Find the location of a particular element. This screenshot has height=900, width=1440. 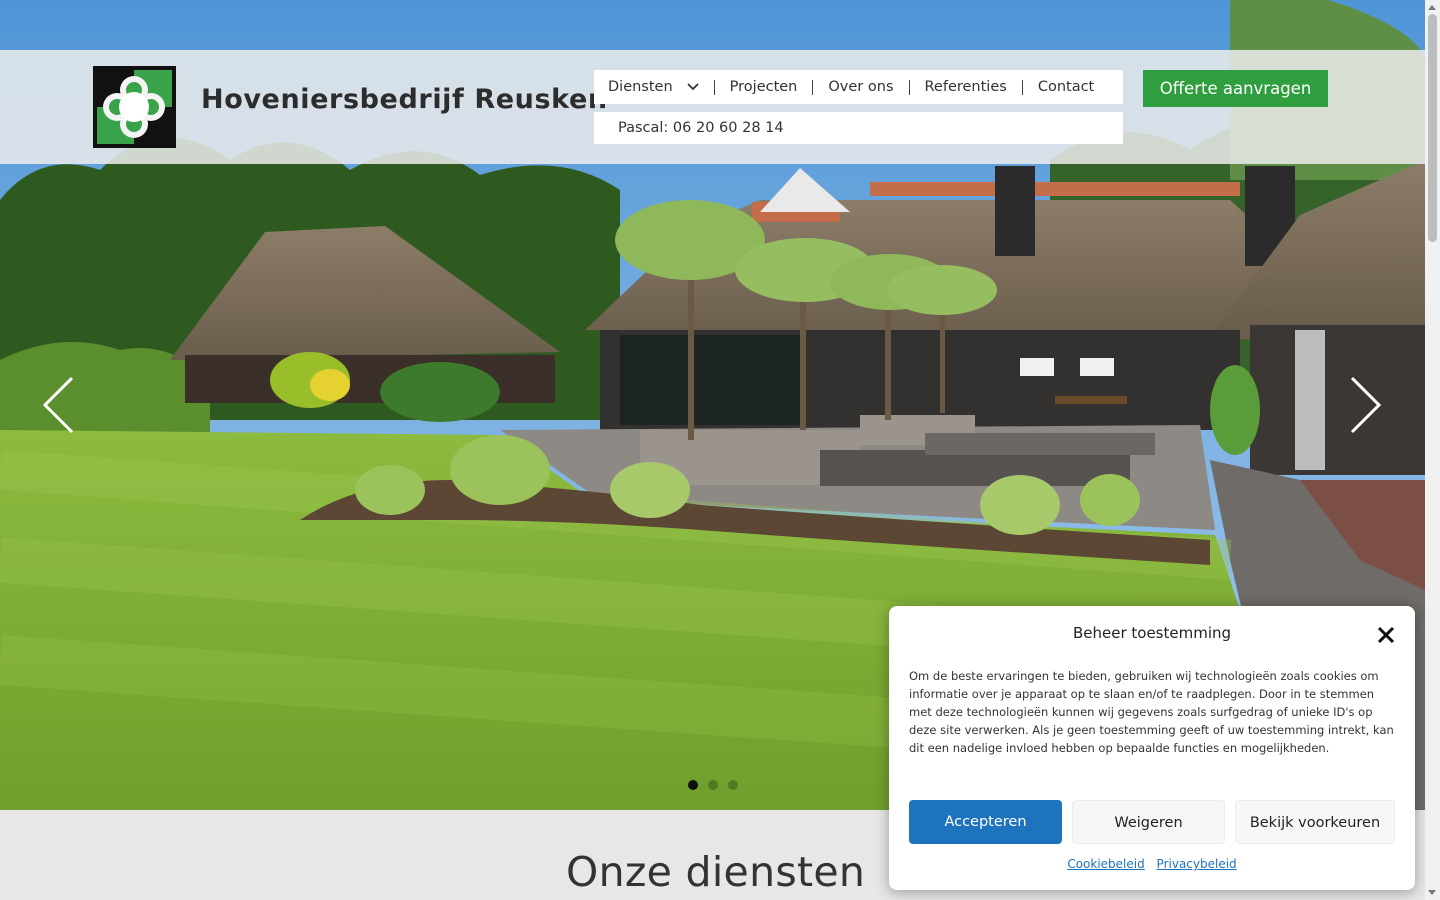

chevron-left-icon is located at coordinates (58, 407).